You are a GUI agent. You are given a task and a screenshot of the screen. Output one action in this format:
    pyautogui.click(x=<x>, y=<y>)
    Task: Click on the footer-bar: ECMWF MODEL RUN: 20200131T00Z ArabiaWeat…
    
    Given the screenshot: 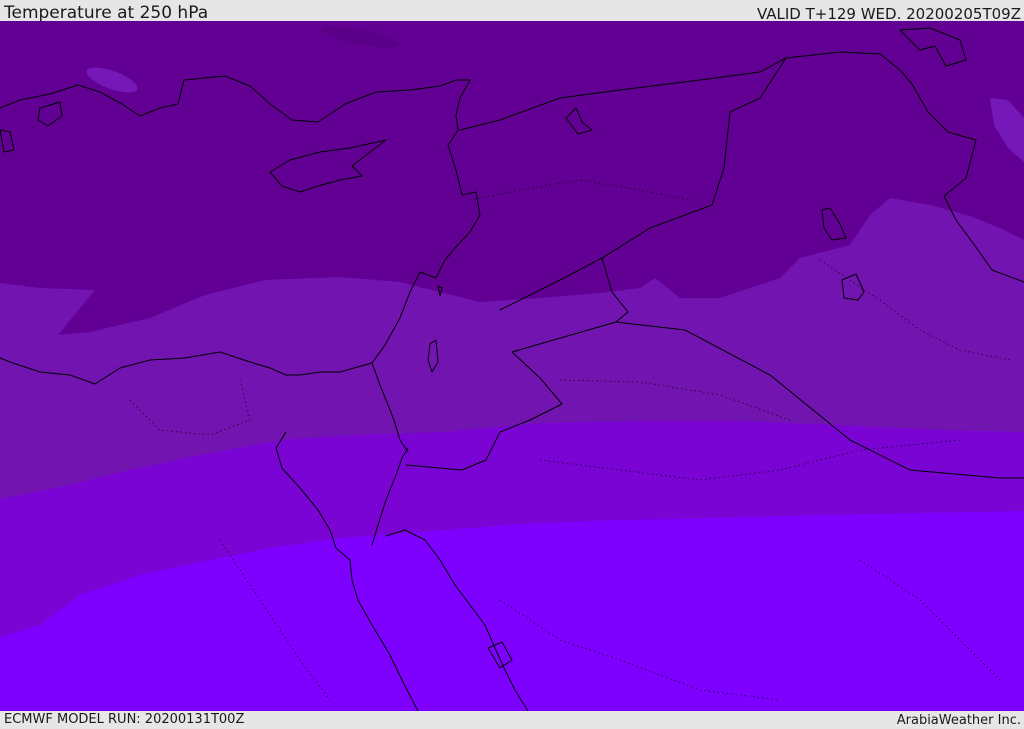 What is the action you would take?
    pyautogui.click(x=512, y=720)
    